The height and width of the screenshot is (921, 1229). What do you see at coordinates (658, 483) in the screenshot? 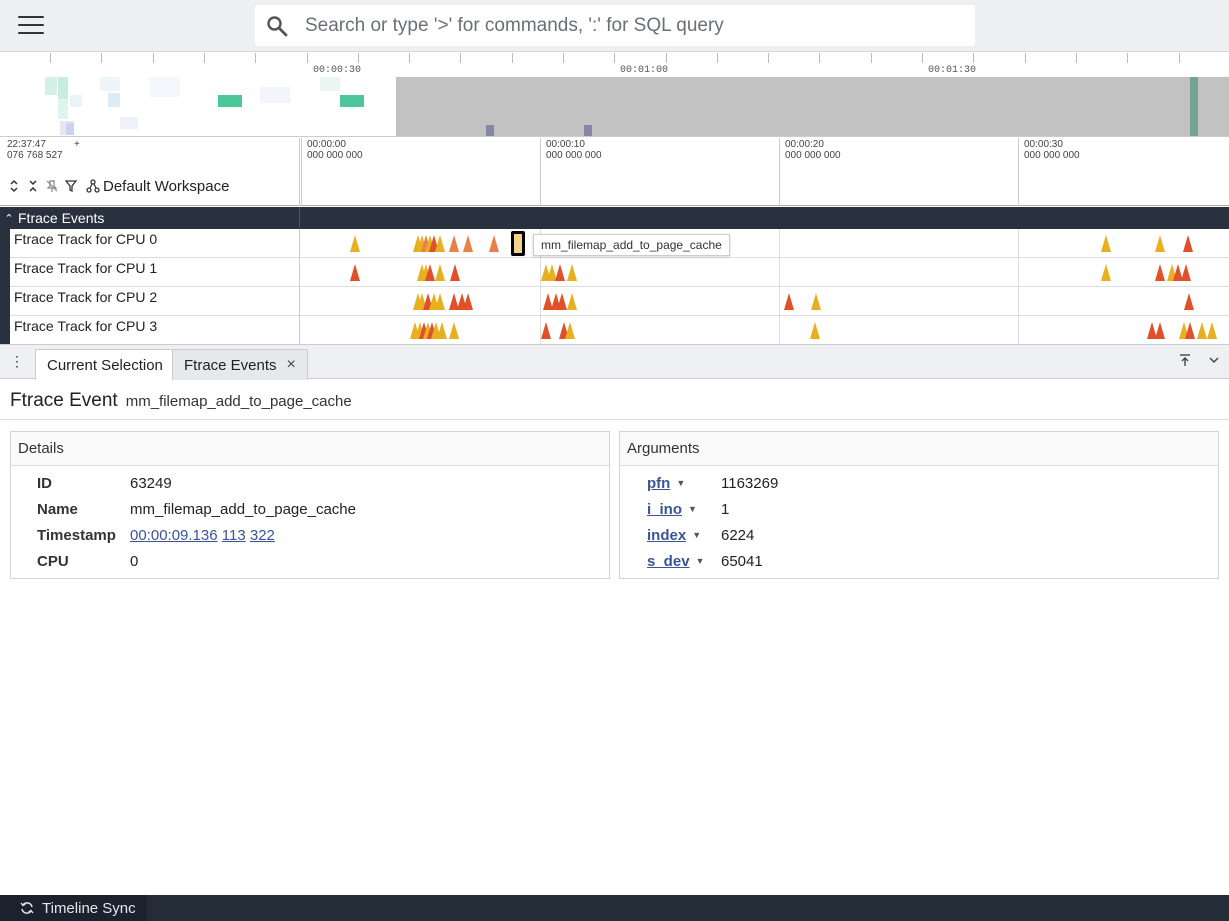
I see `argument-key: pfn` at bounding box center [658, 483].